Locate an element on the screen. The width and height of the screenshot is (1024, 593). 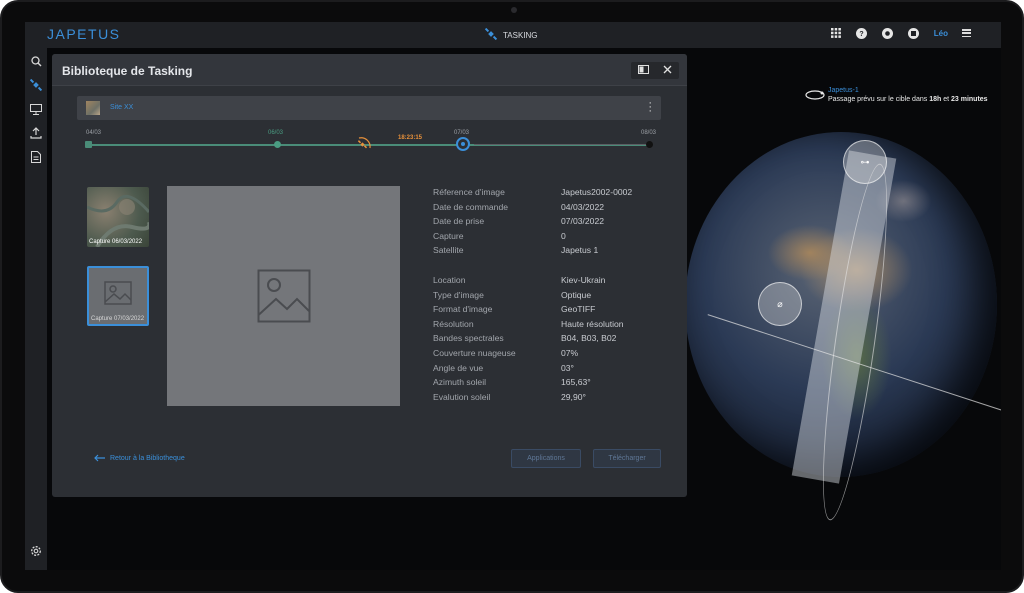
timeline-track is located at coordinates (369, 144).